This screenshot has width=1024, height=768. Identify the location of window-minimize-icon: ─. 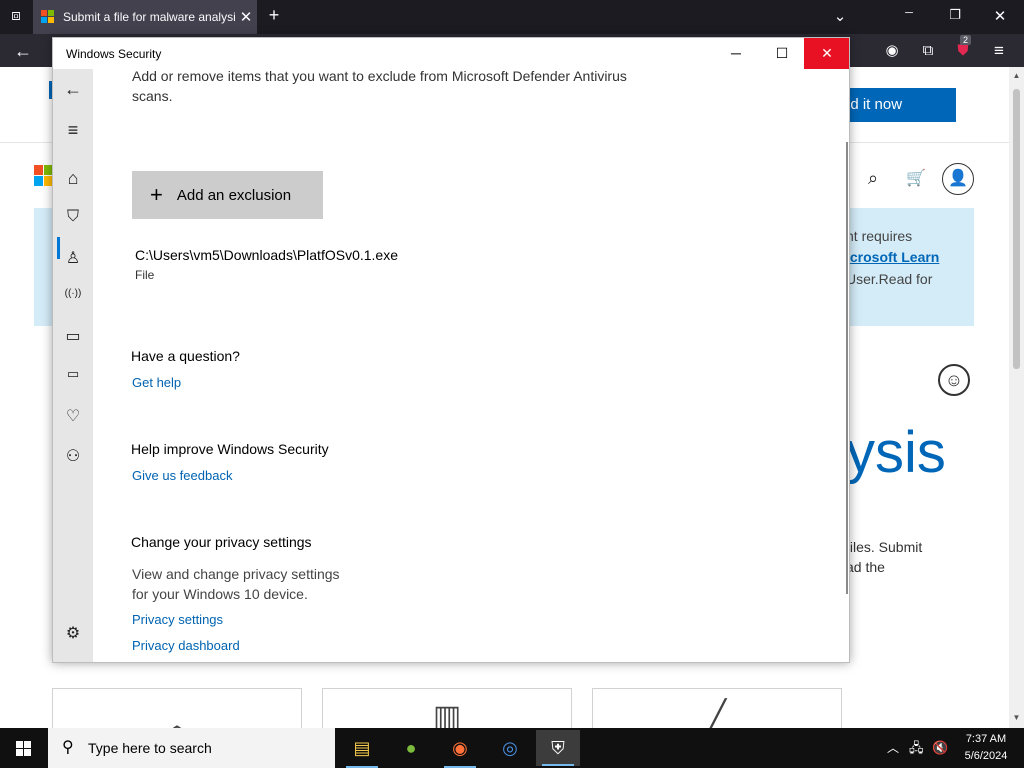
(736, 53).